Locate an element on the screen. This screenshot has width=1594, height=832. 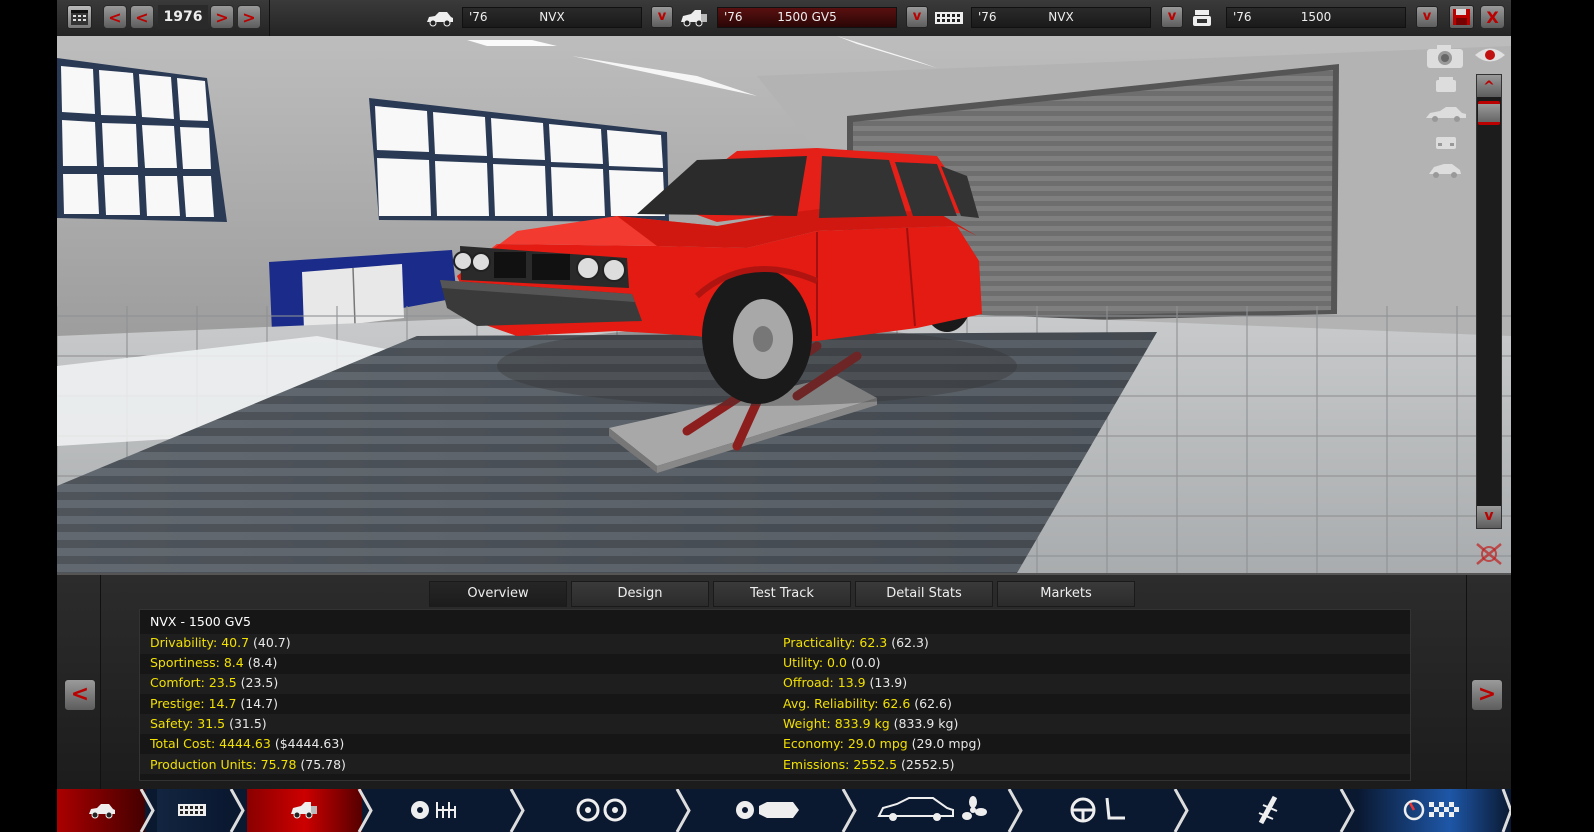
nav-section-suspension is located at coordinates (445, 810).